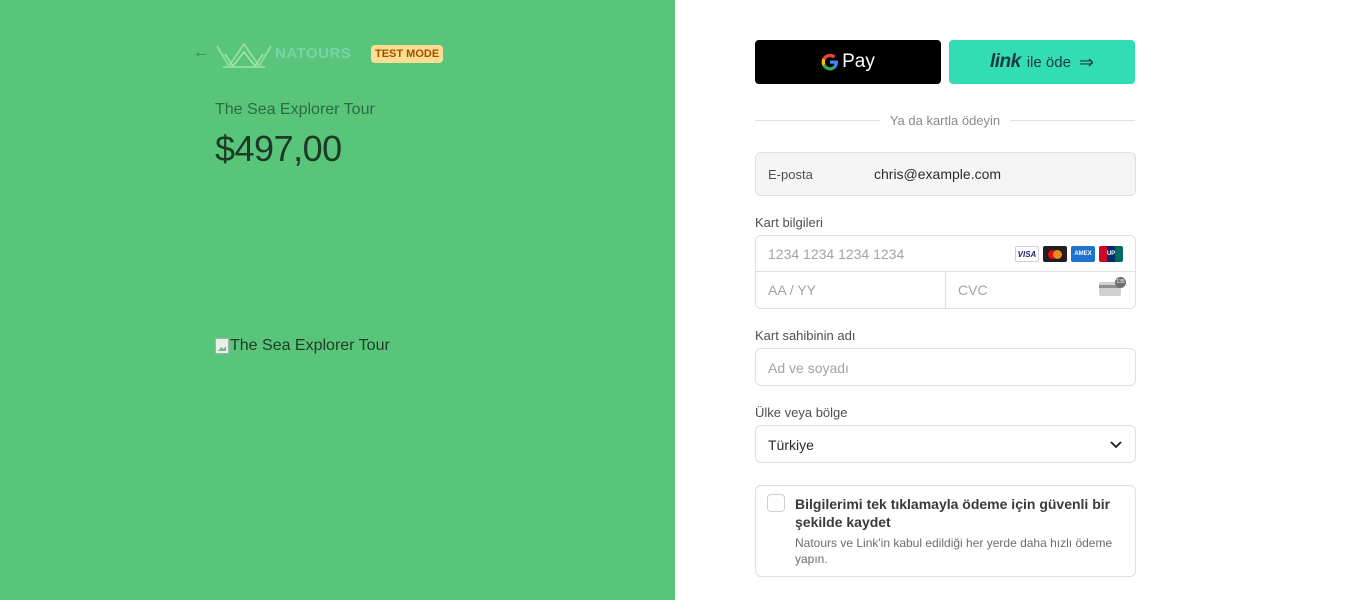  What do you see at coordinates (790, 174) in the screenshot?
I see `email-label: E-posta` at bounding box center [790, 174].